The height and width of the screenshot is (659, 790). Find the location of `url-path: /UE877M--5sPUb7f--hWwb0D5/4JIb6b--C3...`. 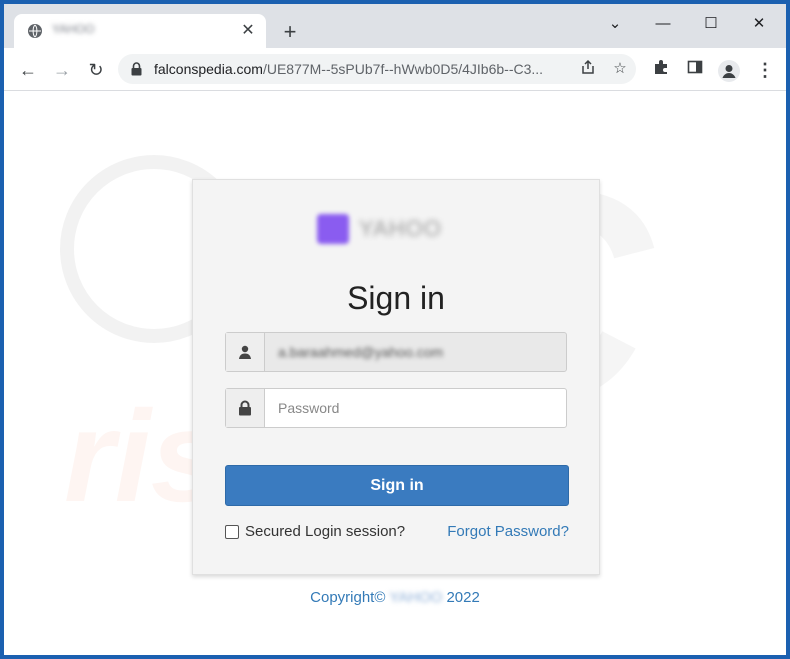

url-path: /UE877M--5sPUb7f--hWwb0D5/4JIb6b--C3... is located at coordinates (403, 69).